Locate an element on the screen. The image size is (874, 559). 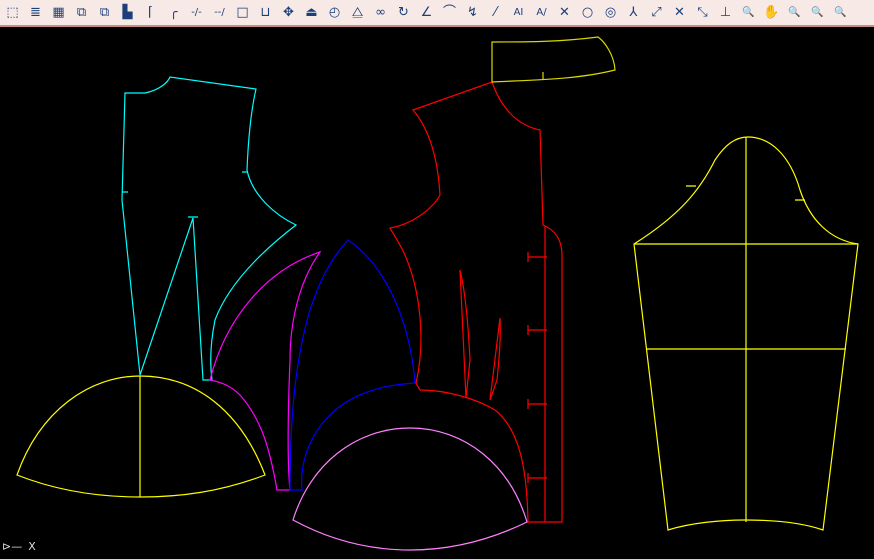
perpendicular-icon: ⊥ is located at coordinates (725, 12).